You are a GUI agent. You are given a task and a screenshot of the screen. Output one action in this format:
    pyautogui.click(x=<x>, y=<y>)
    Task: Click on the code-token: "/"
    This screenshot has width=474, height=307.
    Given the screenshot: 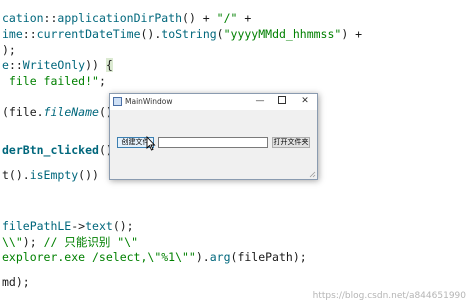 What is the action you would take?
    pyautogui.click(x=227, y=18)
    